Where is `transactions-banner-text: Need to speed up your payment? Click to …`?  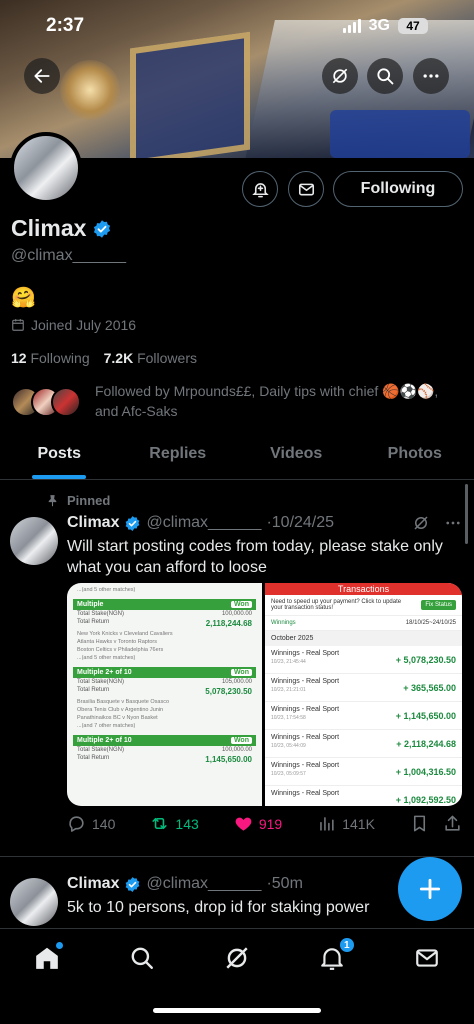
transactions-banner-text: Need to speed up your payment? Click to … is located at coordinates (336, 605).